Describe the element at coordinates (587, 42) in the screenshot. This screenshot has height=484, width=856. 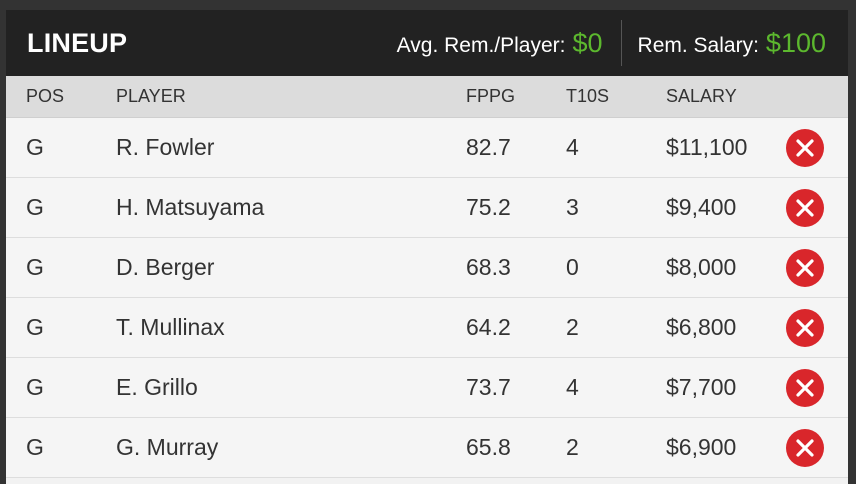
I see `avg-remaining-value: $0` at that location.